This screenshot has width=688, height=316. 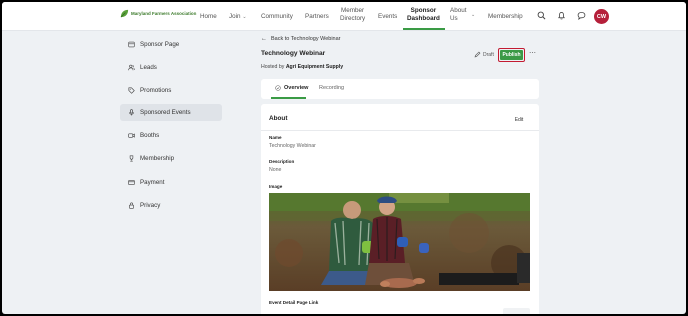 What do you see at coordinates (131, 158) in the screenshot?
I see `trophy-icon` at bounding box center [131, 158].